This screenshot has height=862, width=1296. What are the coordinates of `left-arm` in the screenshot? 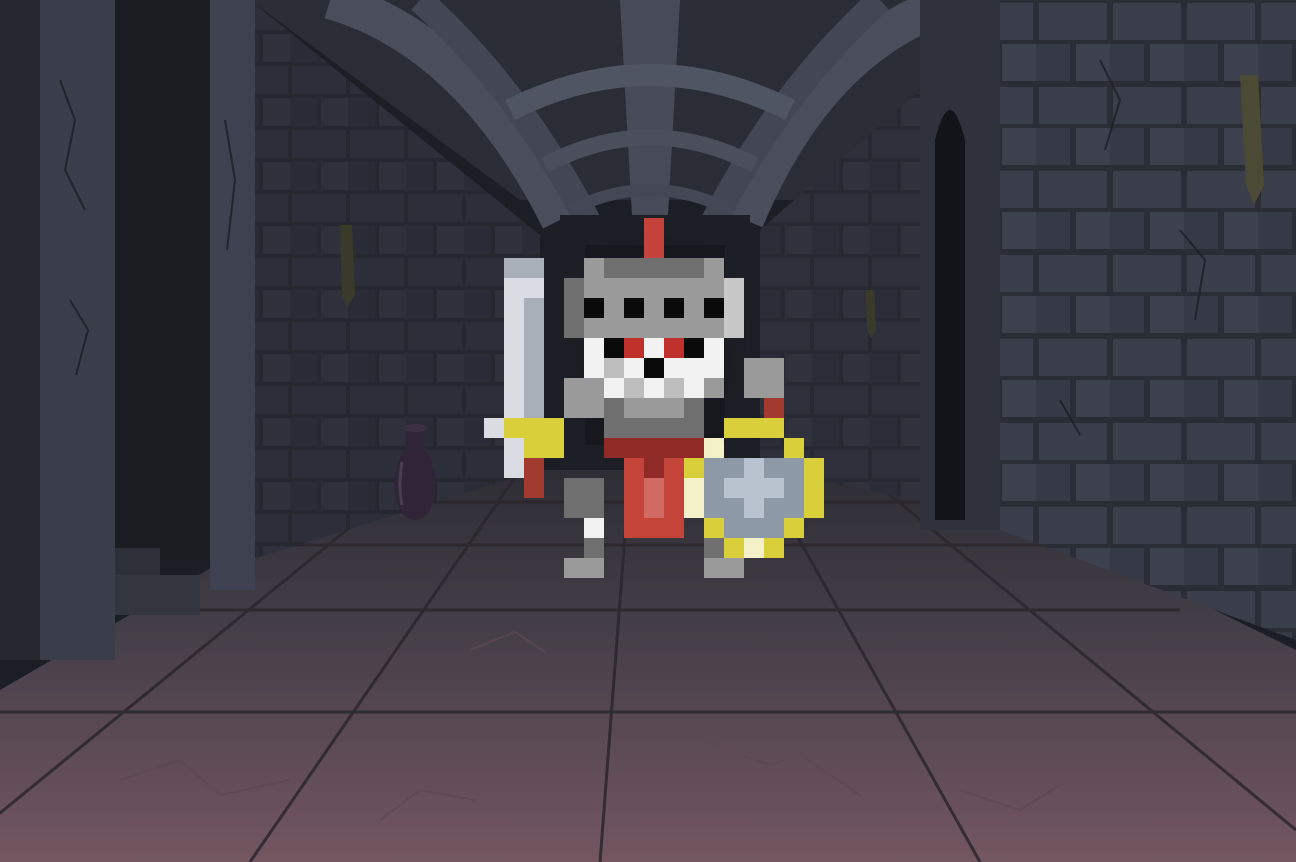 It's located at (584, 398).